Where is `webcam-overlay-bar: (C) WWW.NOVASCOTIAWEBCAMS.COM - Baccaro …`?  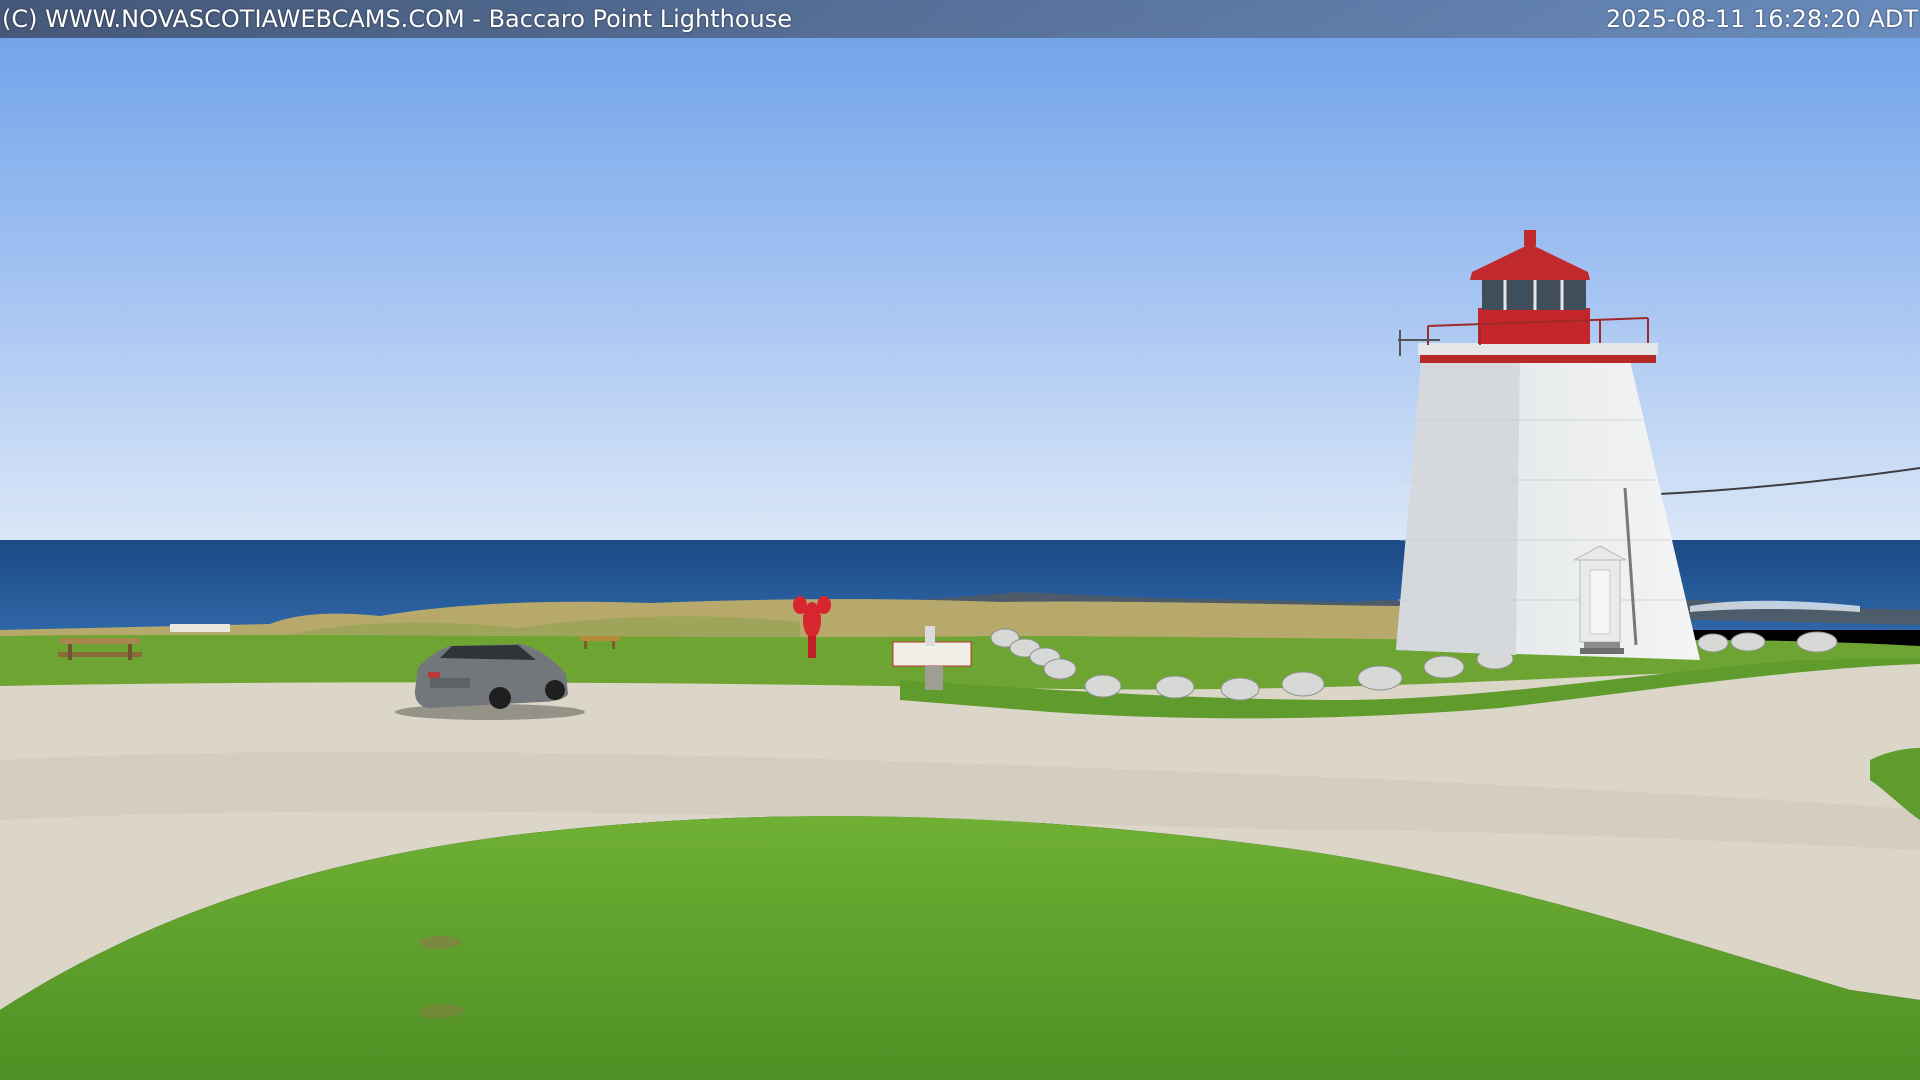 webcam-overlay-bar: (C) WWW.NOVASCOTIAWEBCAMS.COM - Baccaro … is located at coordinates (960, 19).